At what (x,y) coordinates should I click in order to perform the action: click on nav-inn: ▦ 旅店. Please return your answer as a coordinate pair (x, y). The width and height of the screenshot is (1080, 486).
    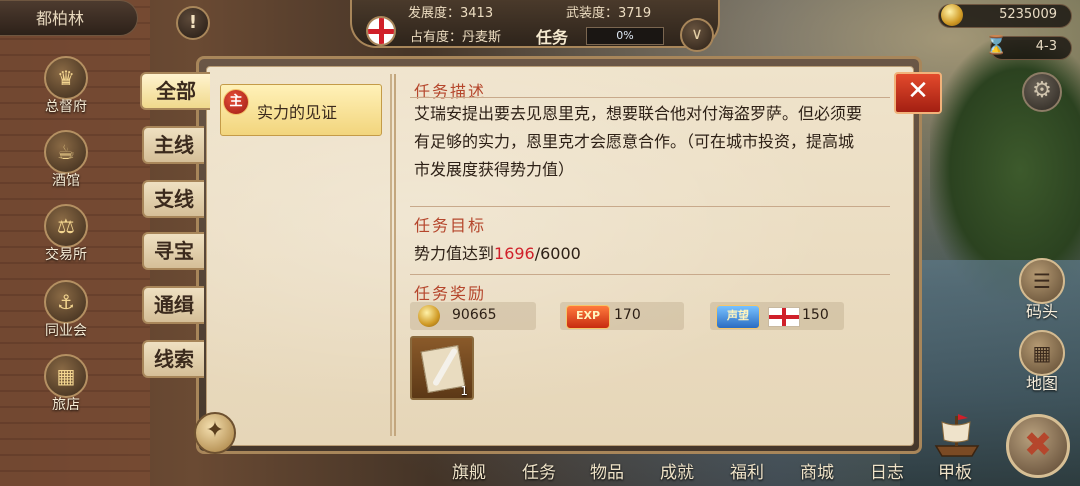
    Looking at the image, I should click on (66, 384).